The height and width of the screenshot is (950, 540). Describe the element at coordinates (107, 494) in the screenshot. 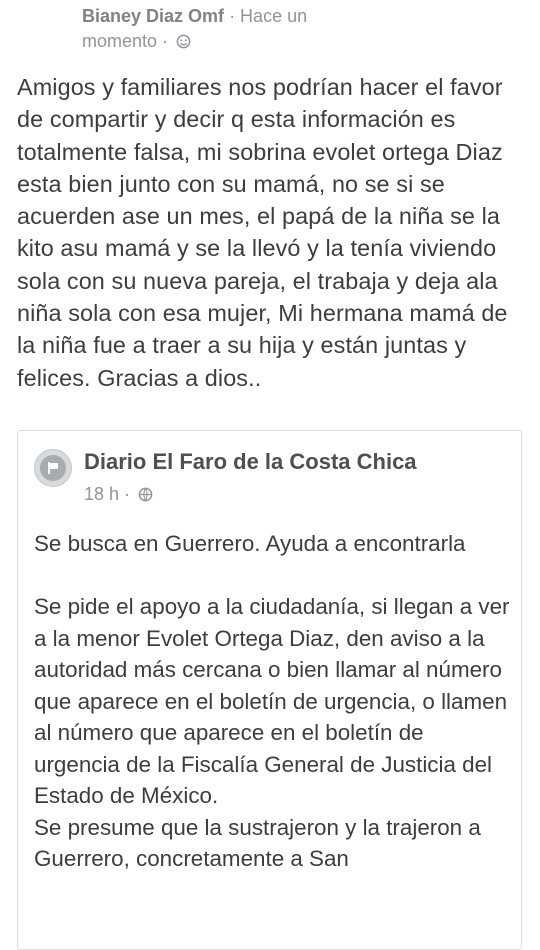

I see `shared-timestamp: 18 h ·` at that location.